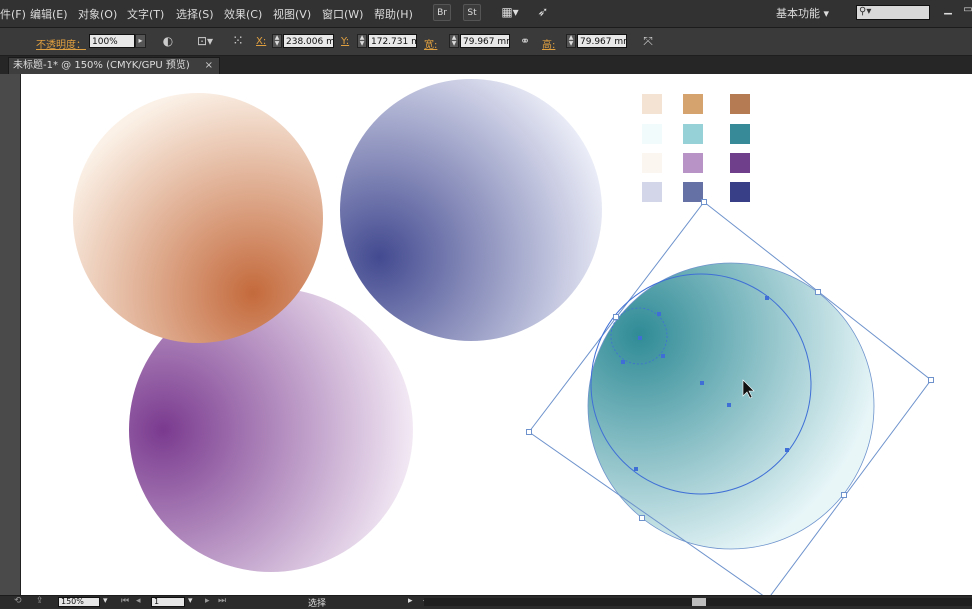  What do you see at coordinates (125, 601) in the screenshot?
I see `first-artboard-icon: ⏮` at bounding box center [125, 601].